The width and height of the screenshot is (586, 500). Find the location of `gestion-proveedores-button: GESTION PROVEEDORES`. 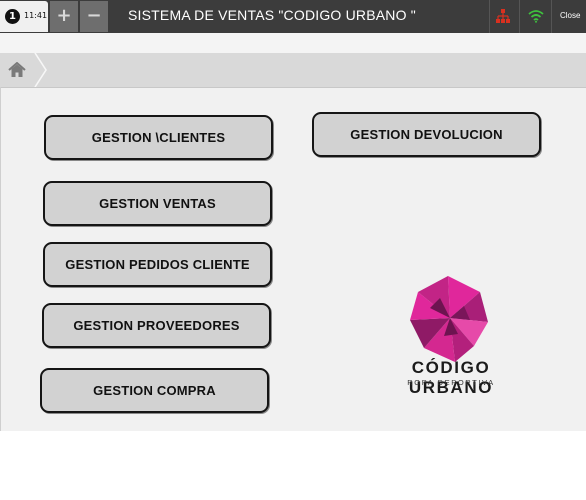

gestion-proveedores-button: GESTION PROVEEDORES is located at coordinates (156, 325).